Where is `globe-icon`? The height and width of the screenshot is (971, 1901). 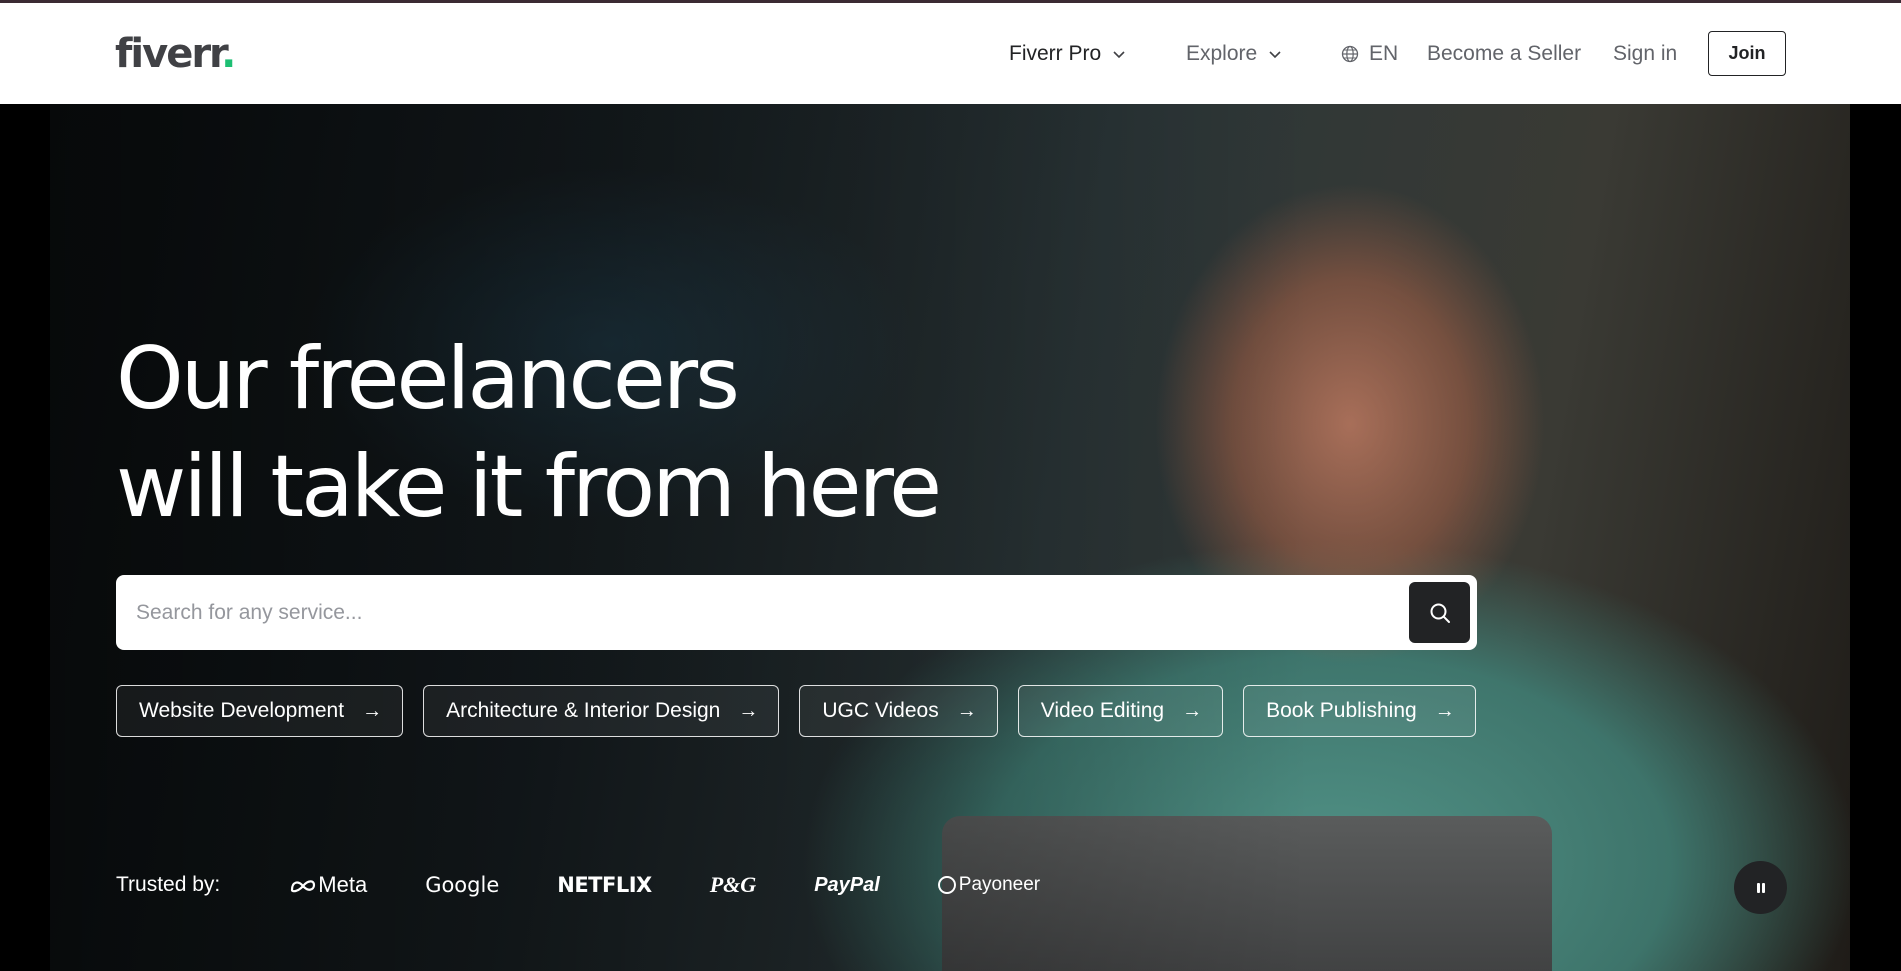 globe-icon is located at coordinates (1350, 53).